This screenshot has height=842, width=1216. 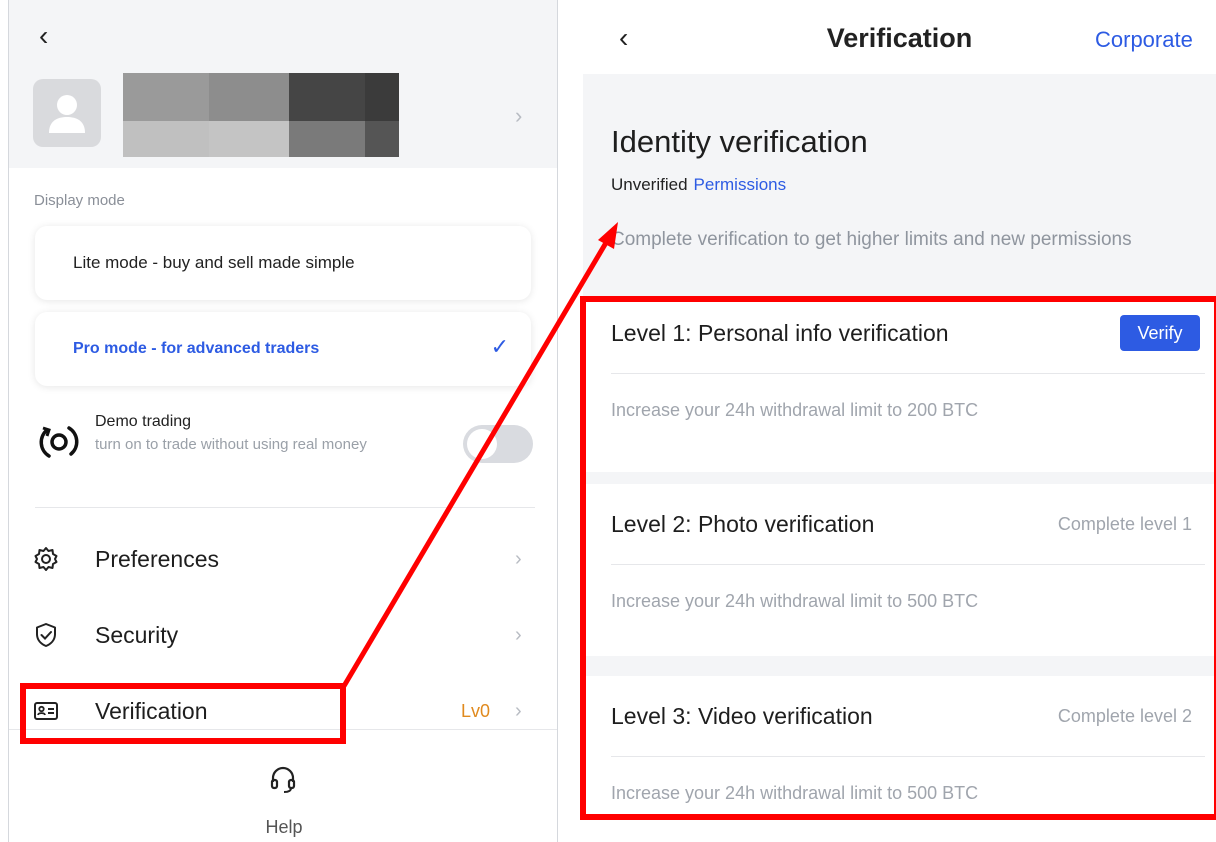 I want to click on verification-header: ‹ Verification Corporate, so click(x=899, y=37).